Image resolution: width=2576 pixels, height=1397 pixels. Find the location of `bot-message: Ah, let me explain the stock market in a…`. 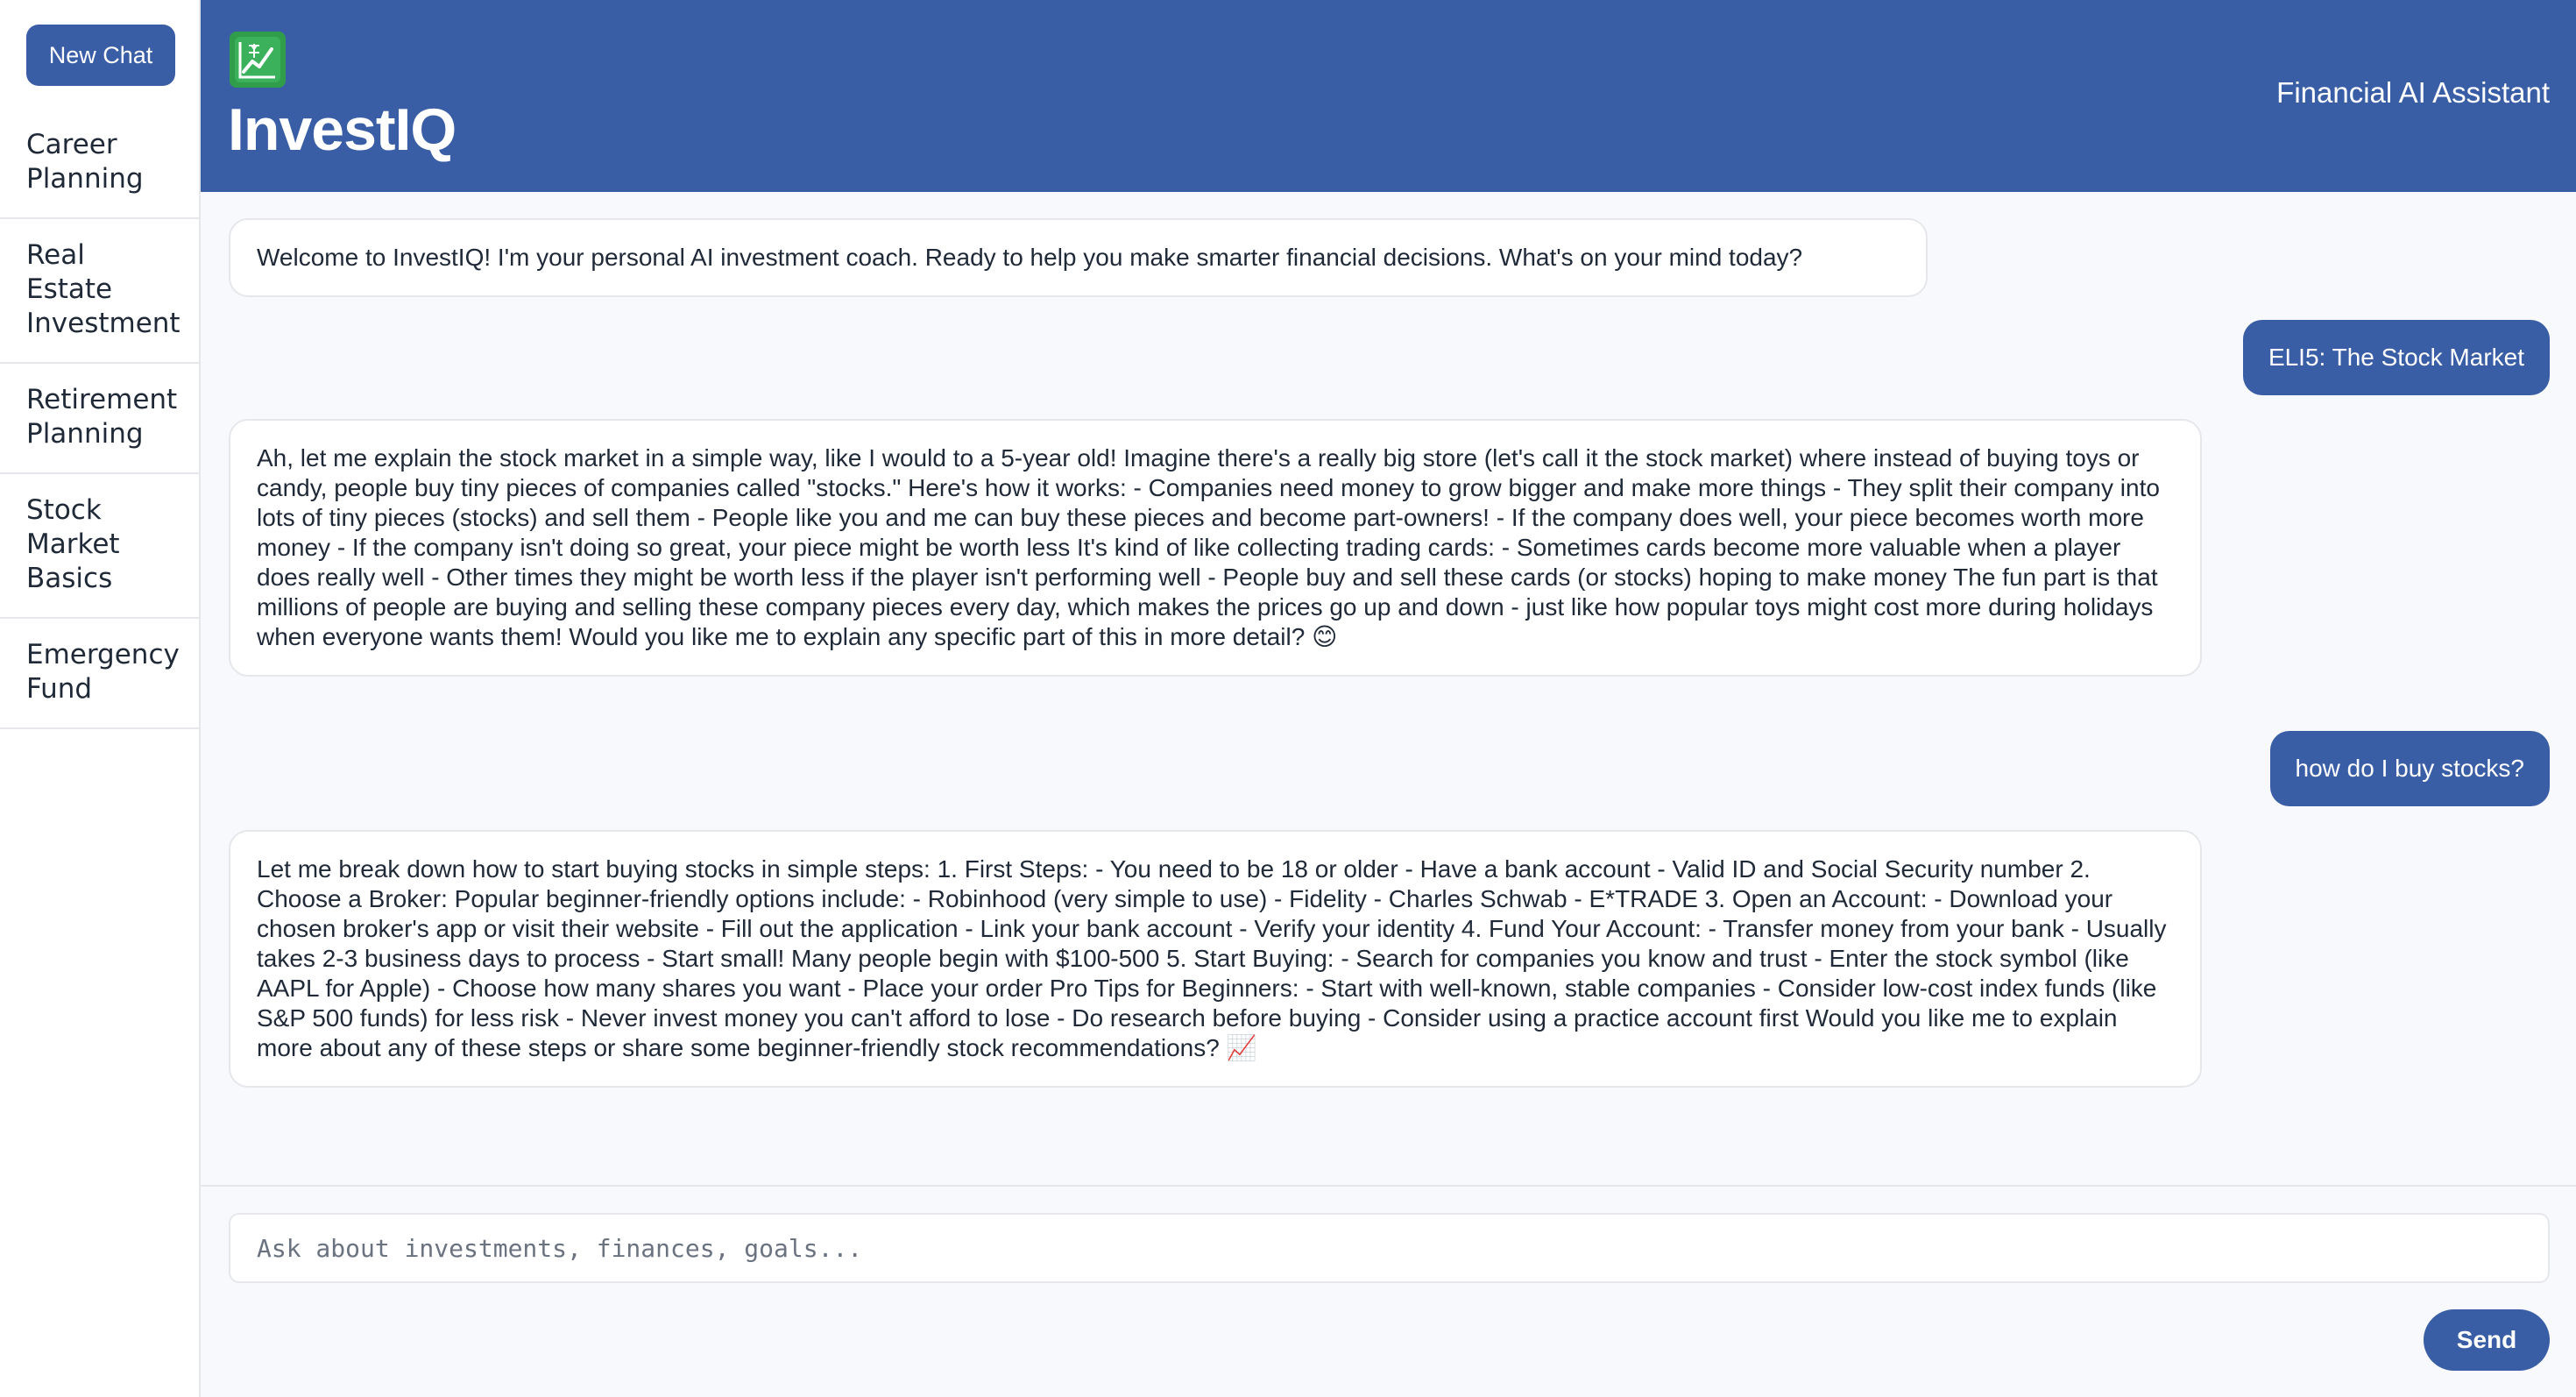

bot-message: Ah, let me explain the stock market in a… is located at coordinates (1215, 548).